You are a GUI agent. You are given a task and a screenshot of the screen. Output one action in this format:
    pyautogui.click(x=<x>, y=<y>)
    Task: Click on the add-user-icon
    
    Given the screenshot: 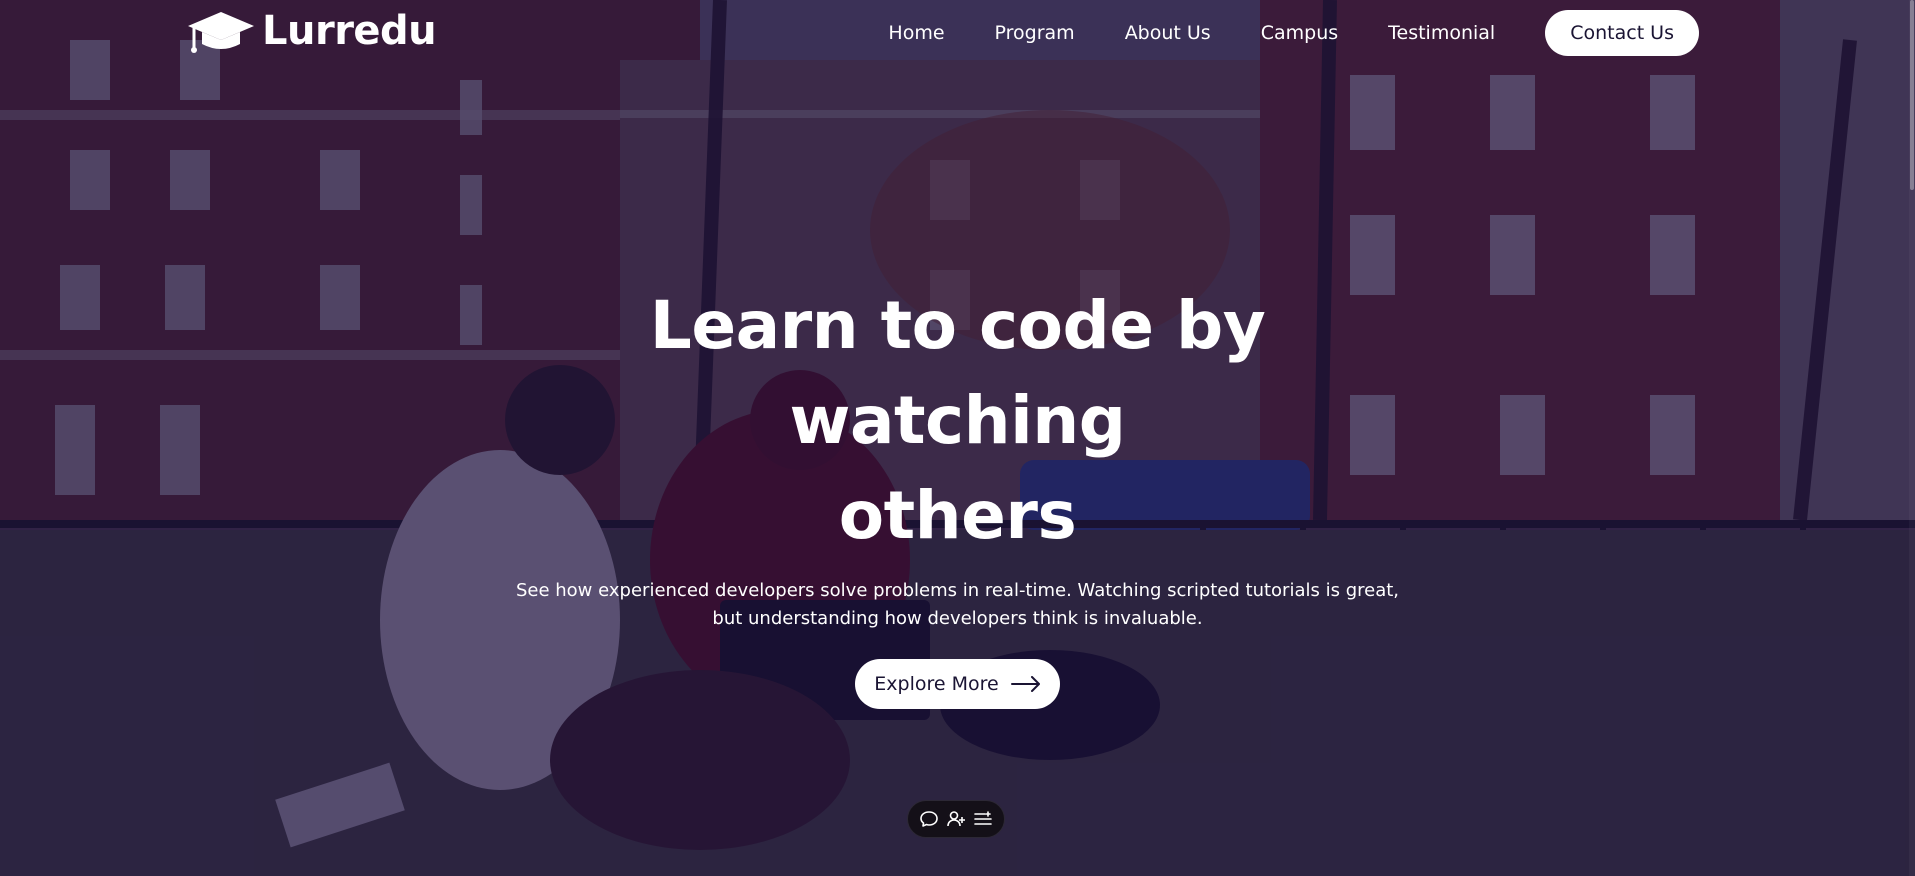 What is the action you would take?
    pyautogui.click(x=956, y=819)
    